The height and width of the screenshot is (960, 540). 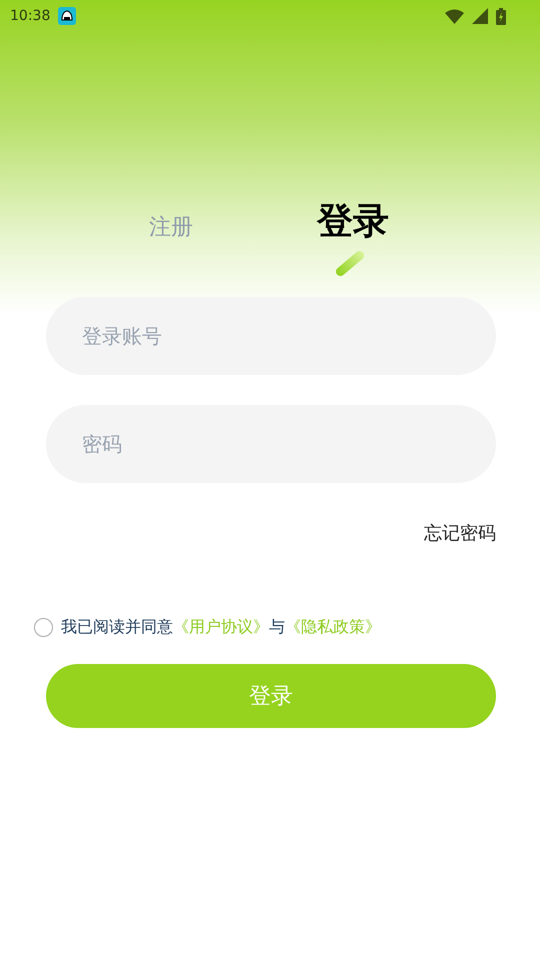 What do you see at coordinates (271, 444) in the screenshot?
I see `input-field: 密码` at bounding box center [271, 444].